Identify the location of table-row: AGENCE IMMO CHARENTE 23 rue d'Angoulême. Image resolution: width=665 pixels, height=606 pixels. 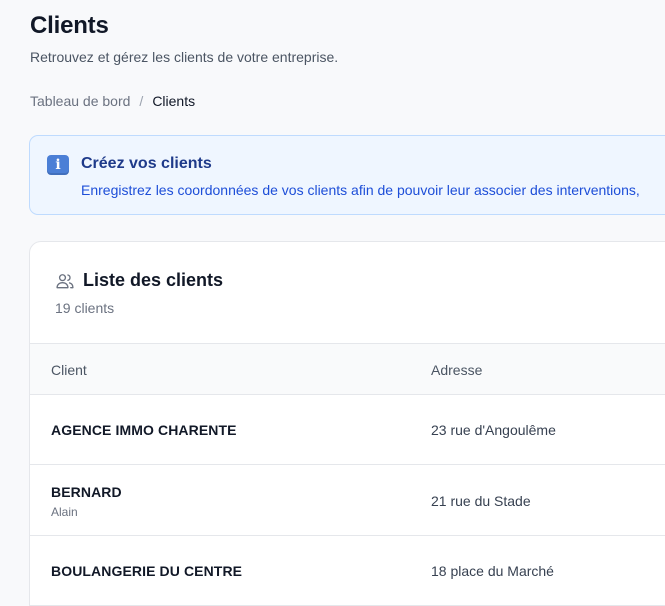
(347, 430).